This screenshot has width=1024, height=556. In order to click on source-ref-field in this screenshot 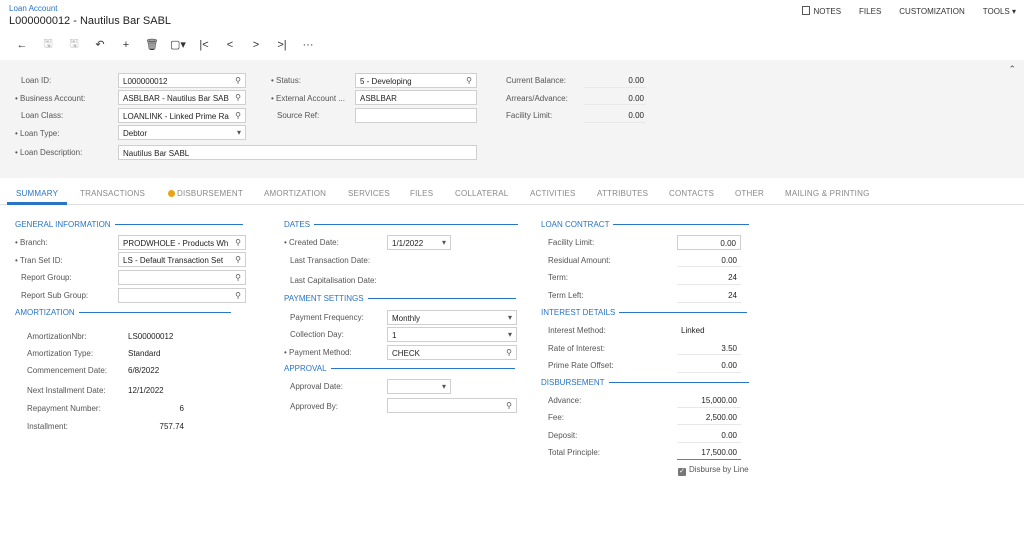, I will do `click(416, 115)`.